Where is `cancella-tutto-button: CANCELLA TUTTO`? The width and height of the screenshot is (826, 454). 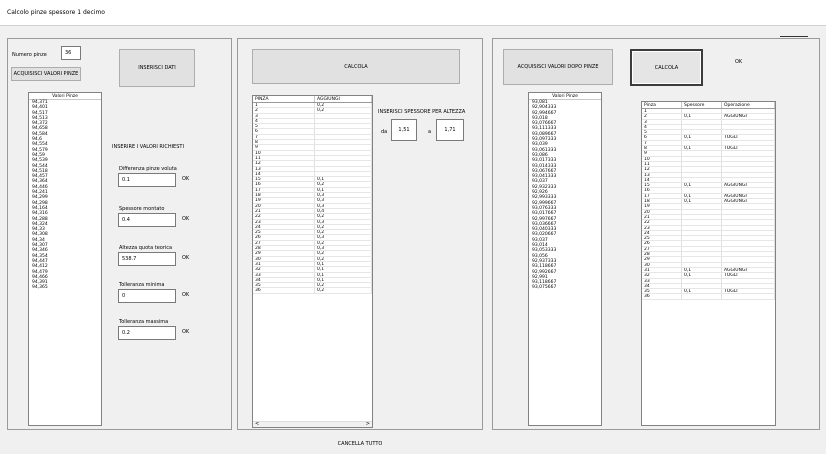
cancella-tutto-button: CANCELLA TUTTO is located at coordinates (360, 444).